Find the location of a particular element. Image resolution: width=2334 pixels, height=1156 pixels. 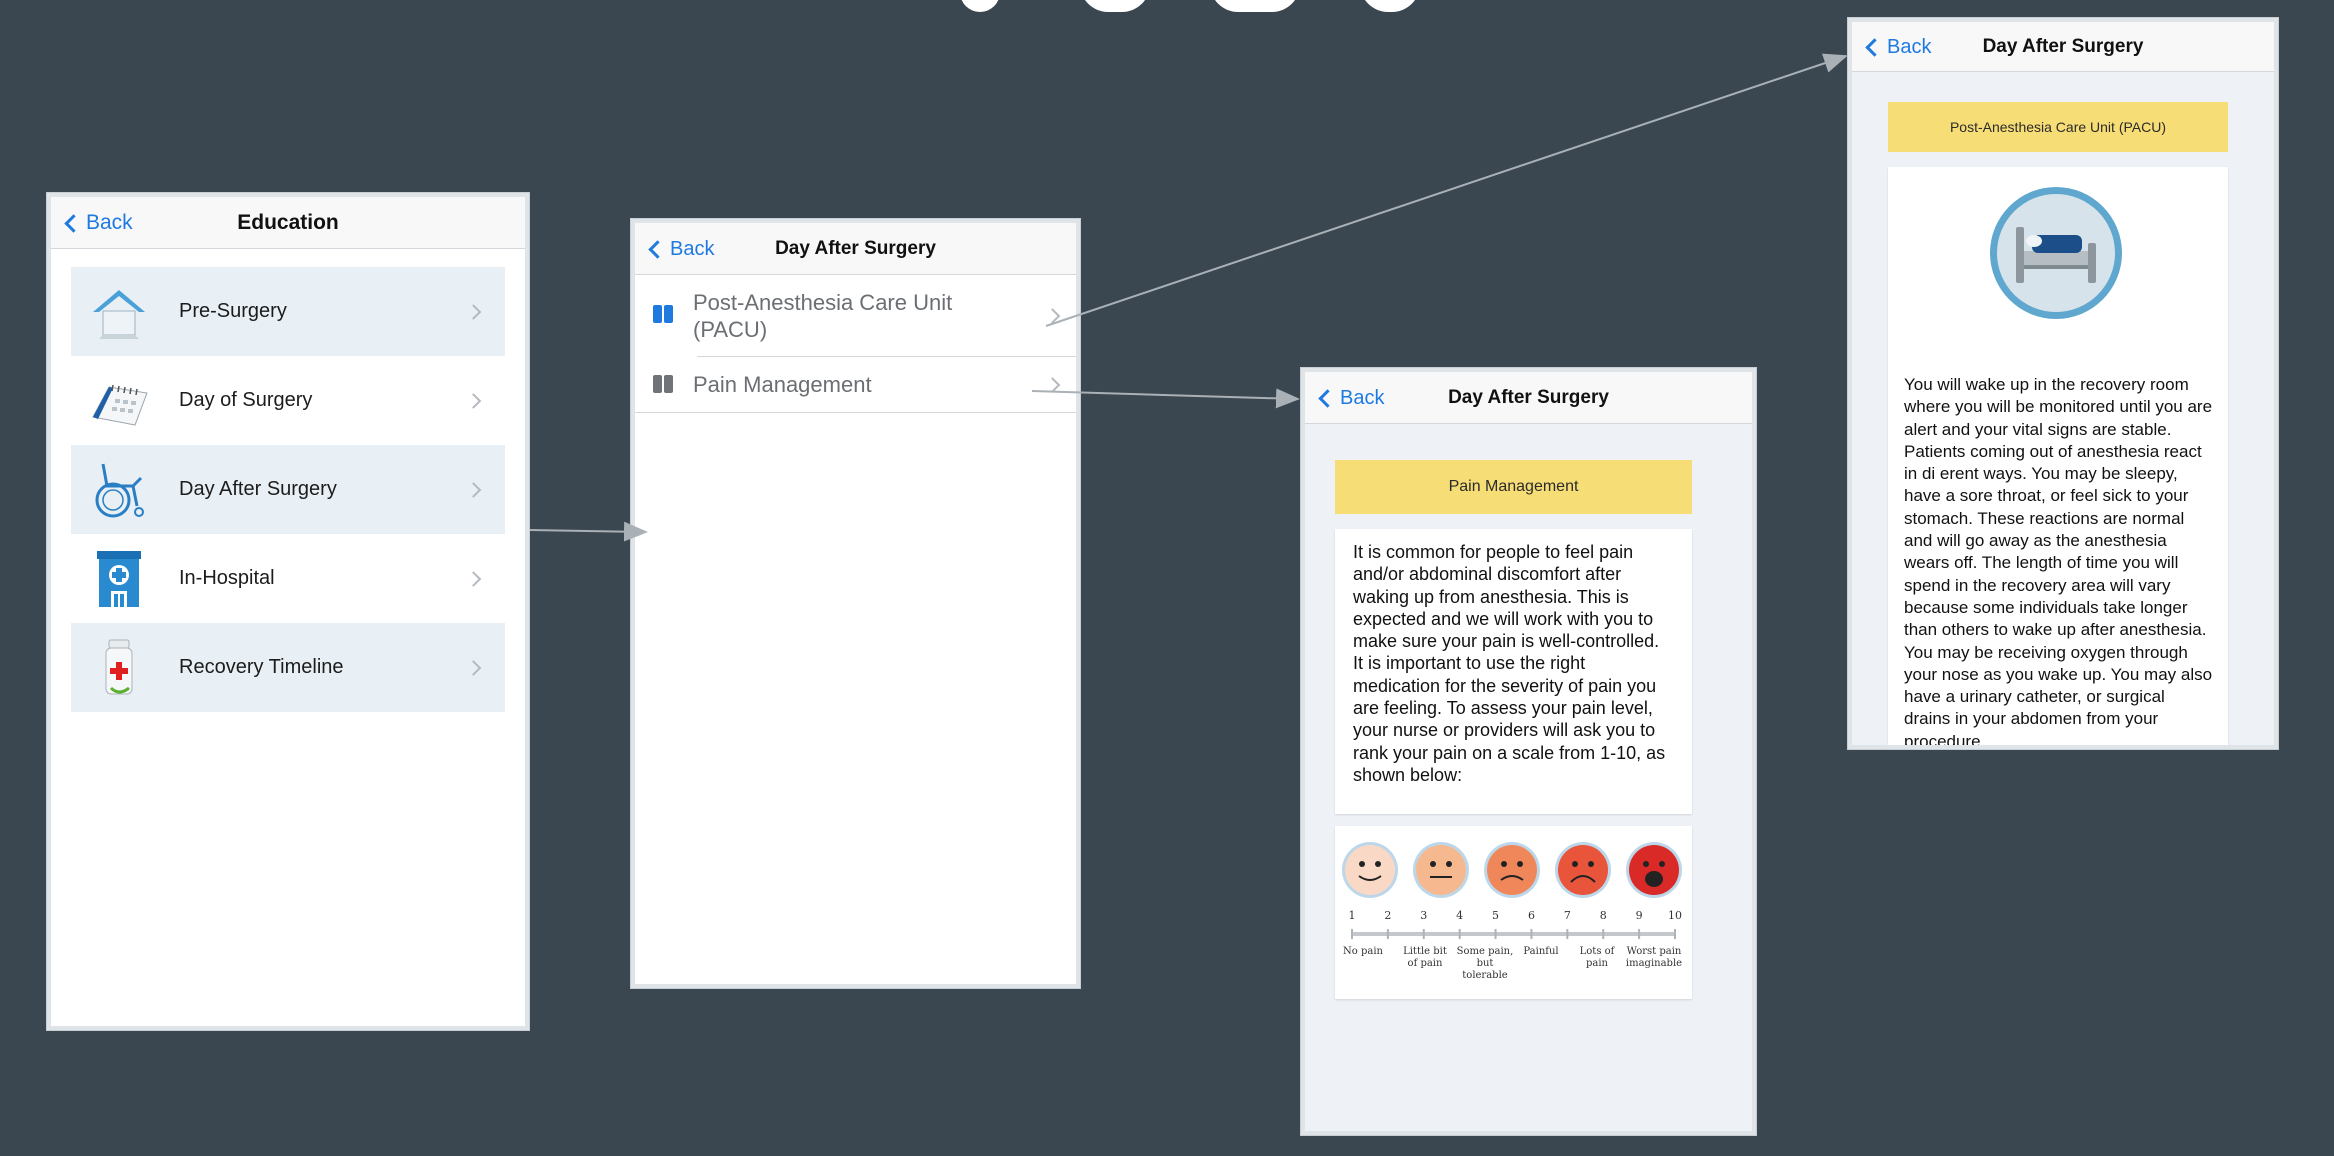

arrow-to-pacu is located at coordinates (1446, 190).